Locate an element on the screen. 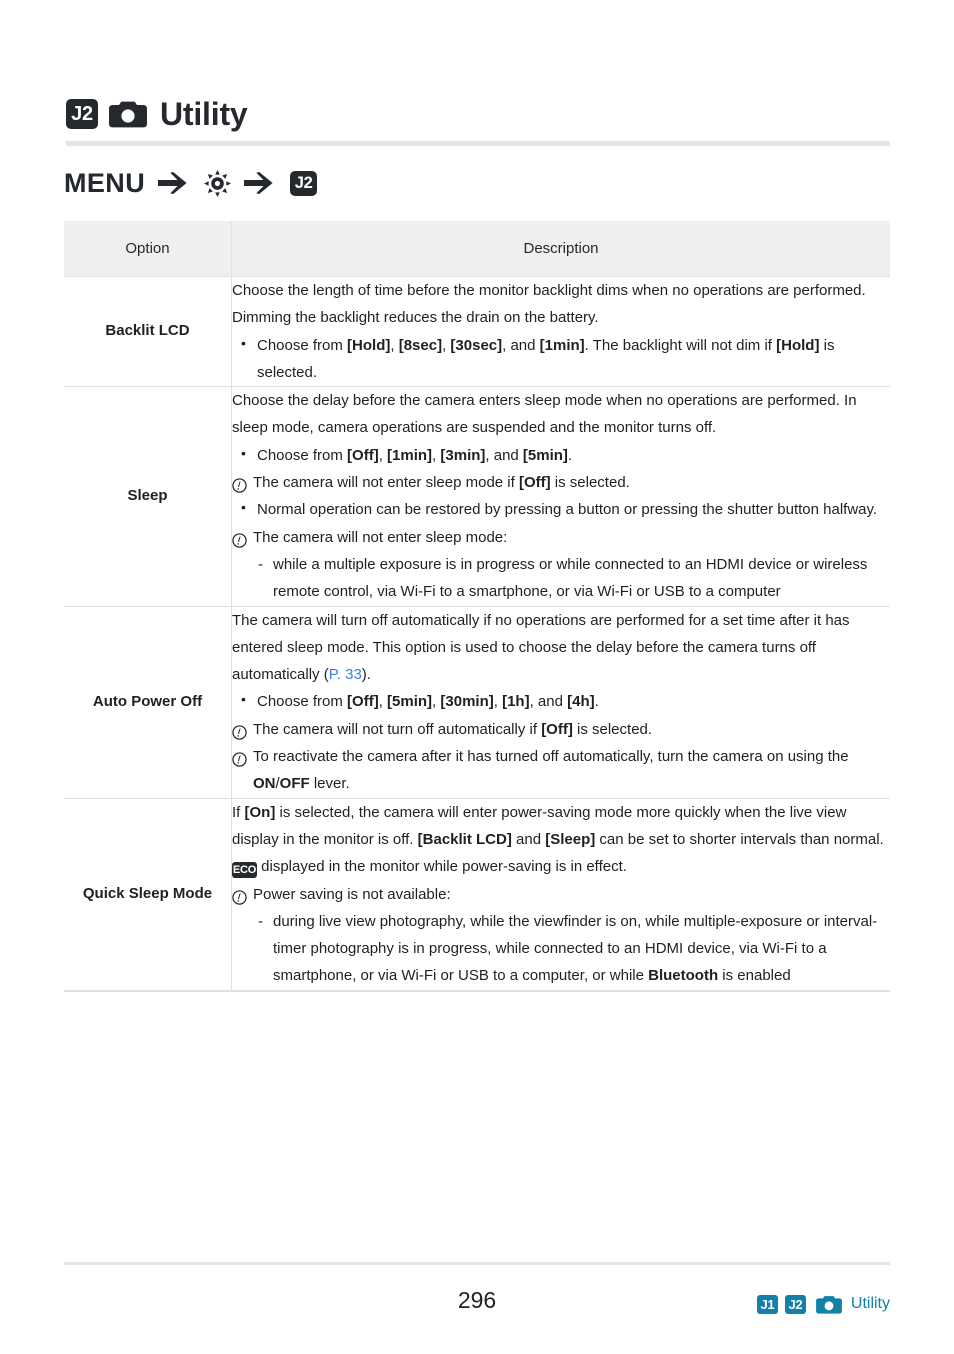 The image size is (954, 1354). emphasis-text: [Backlit LCD] is located at coordinates (464, 839).